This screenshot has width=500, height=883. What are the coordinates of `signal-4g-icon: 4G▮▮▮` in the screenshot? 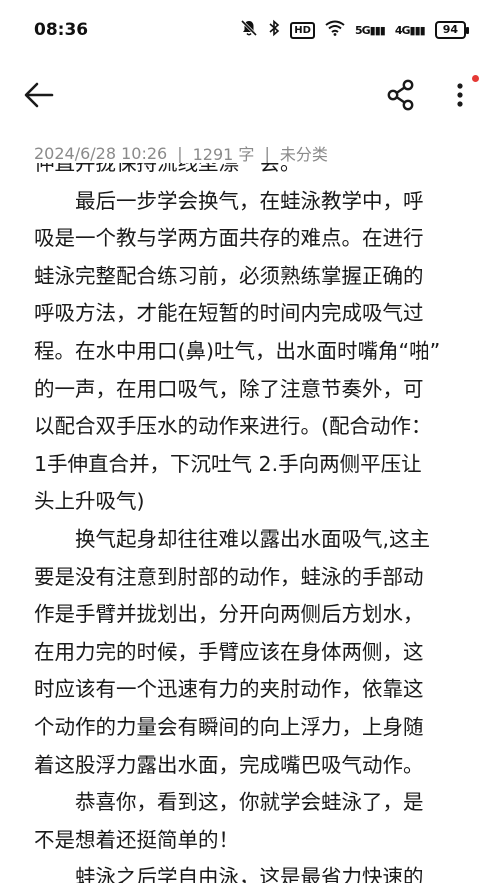 It's located at (410, 30).